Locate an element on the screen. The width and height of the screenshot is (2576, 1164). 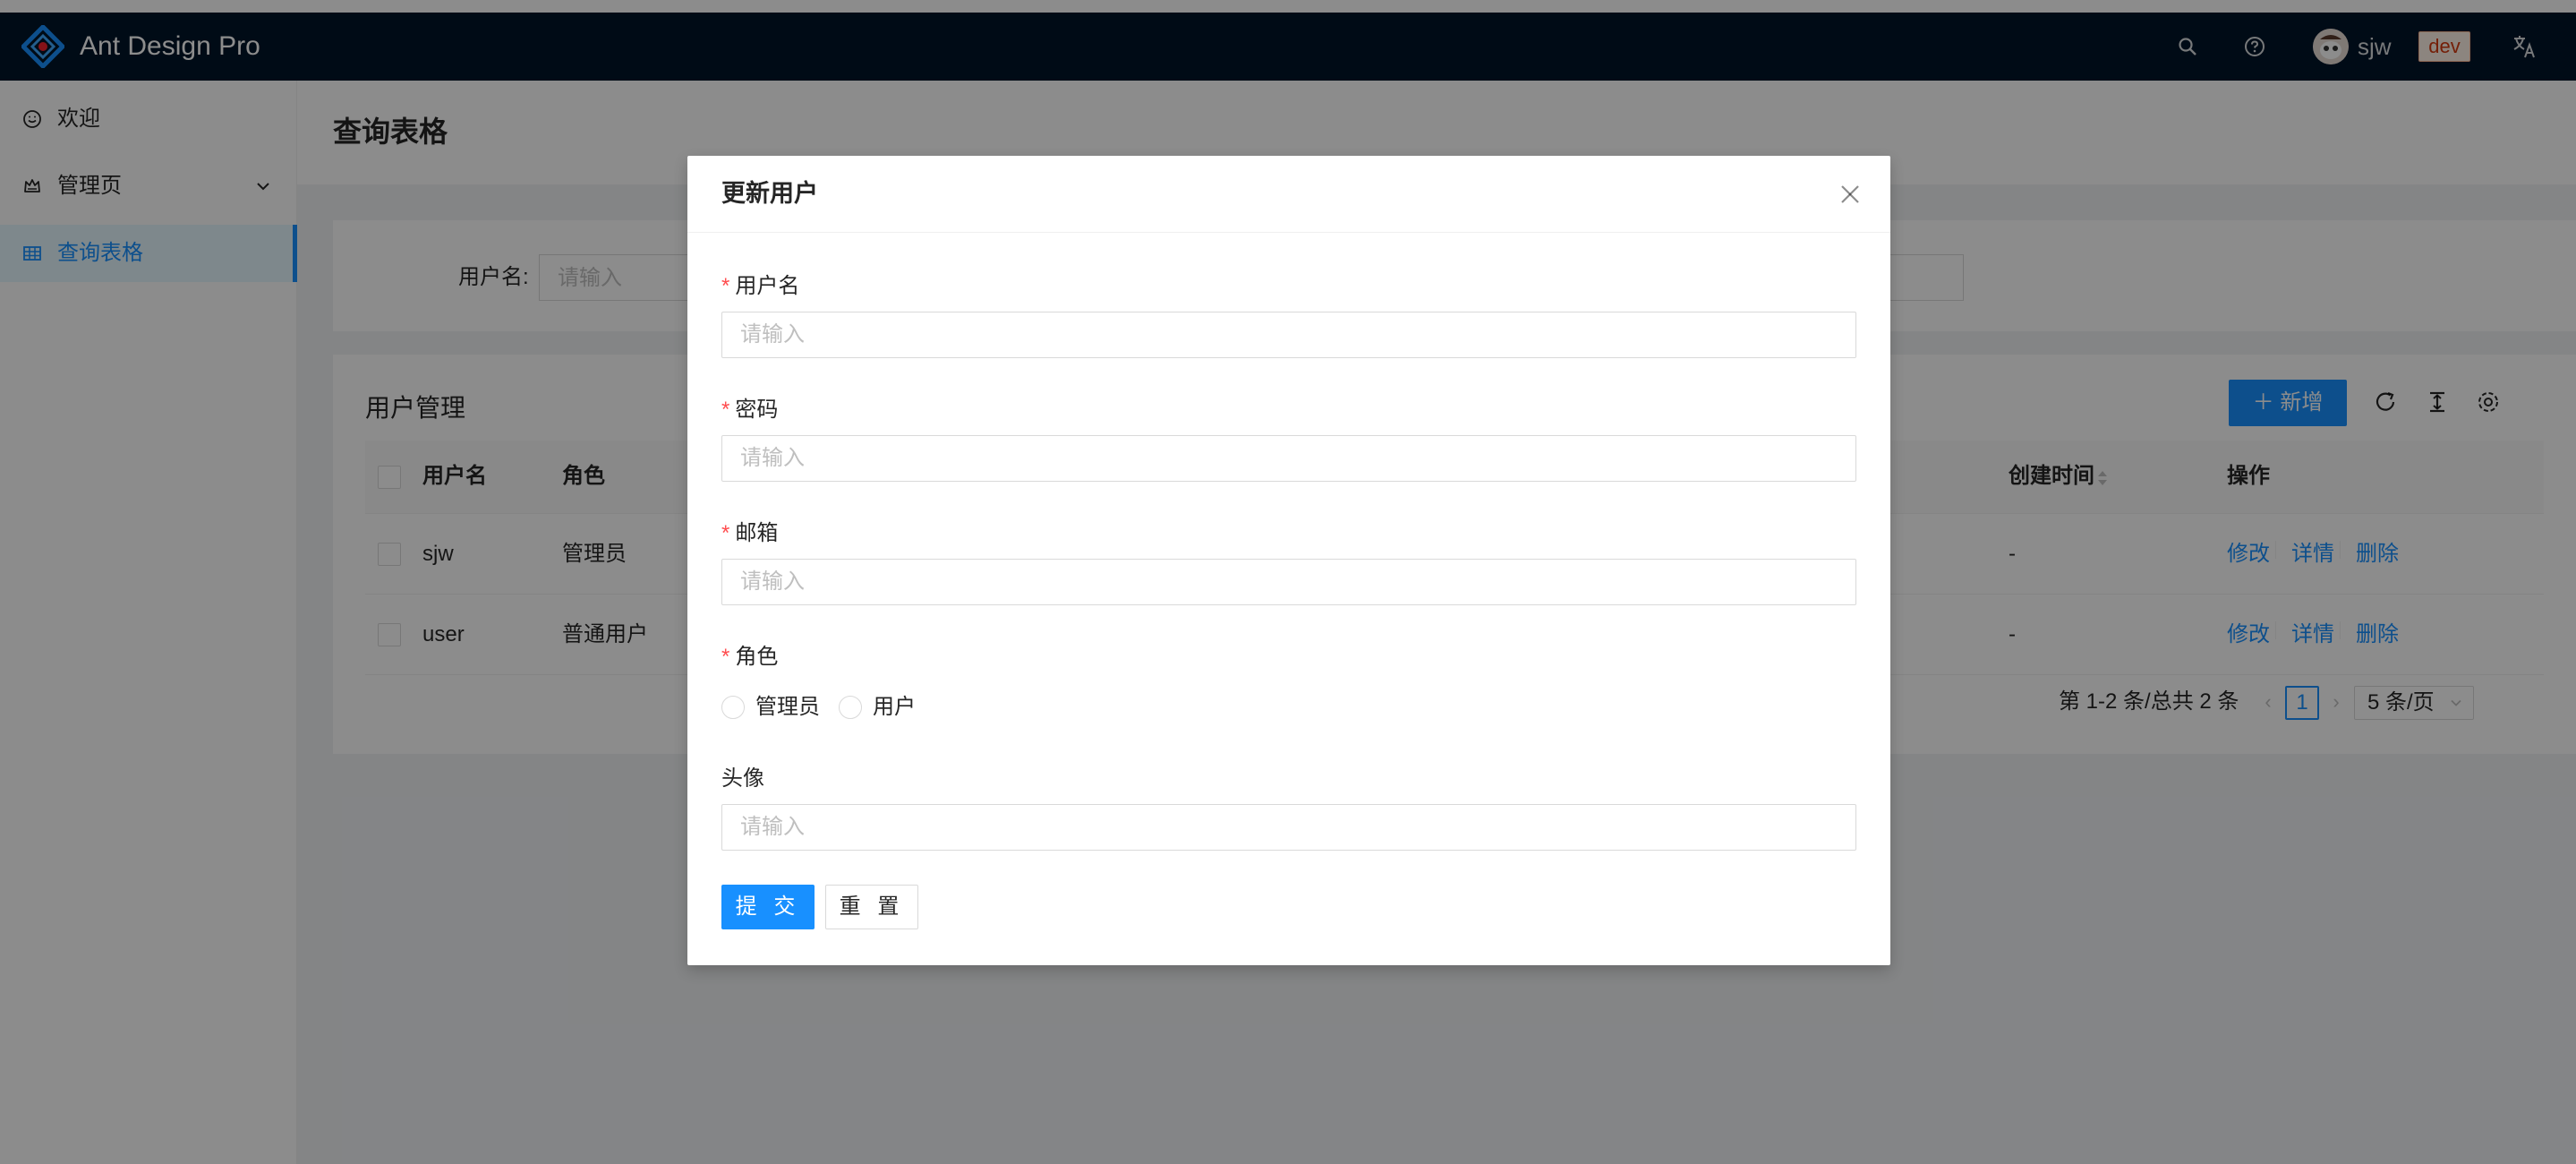
role-option-user-label: 用户 is located at coordinates (894, 707).